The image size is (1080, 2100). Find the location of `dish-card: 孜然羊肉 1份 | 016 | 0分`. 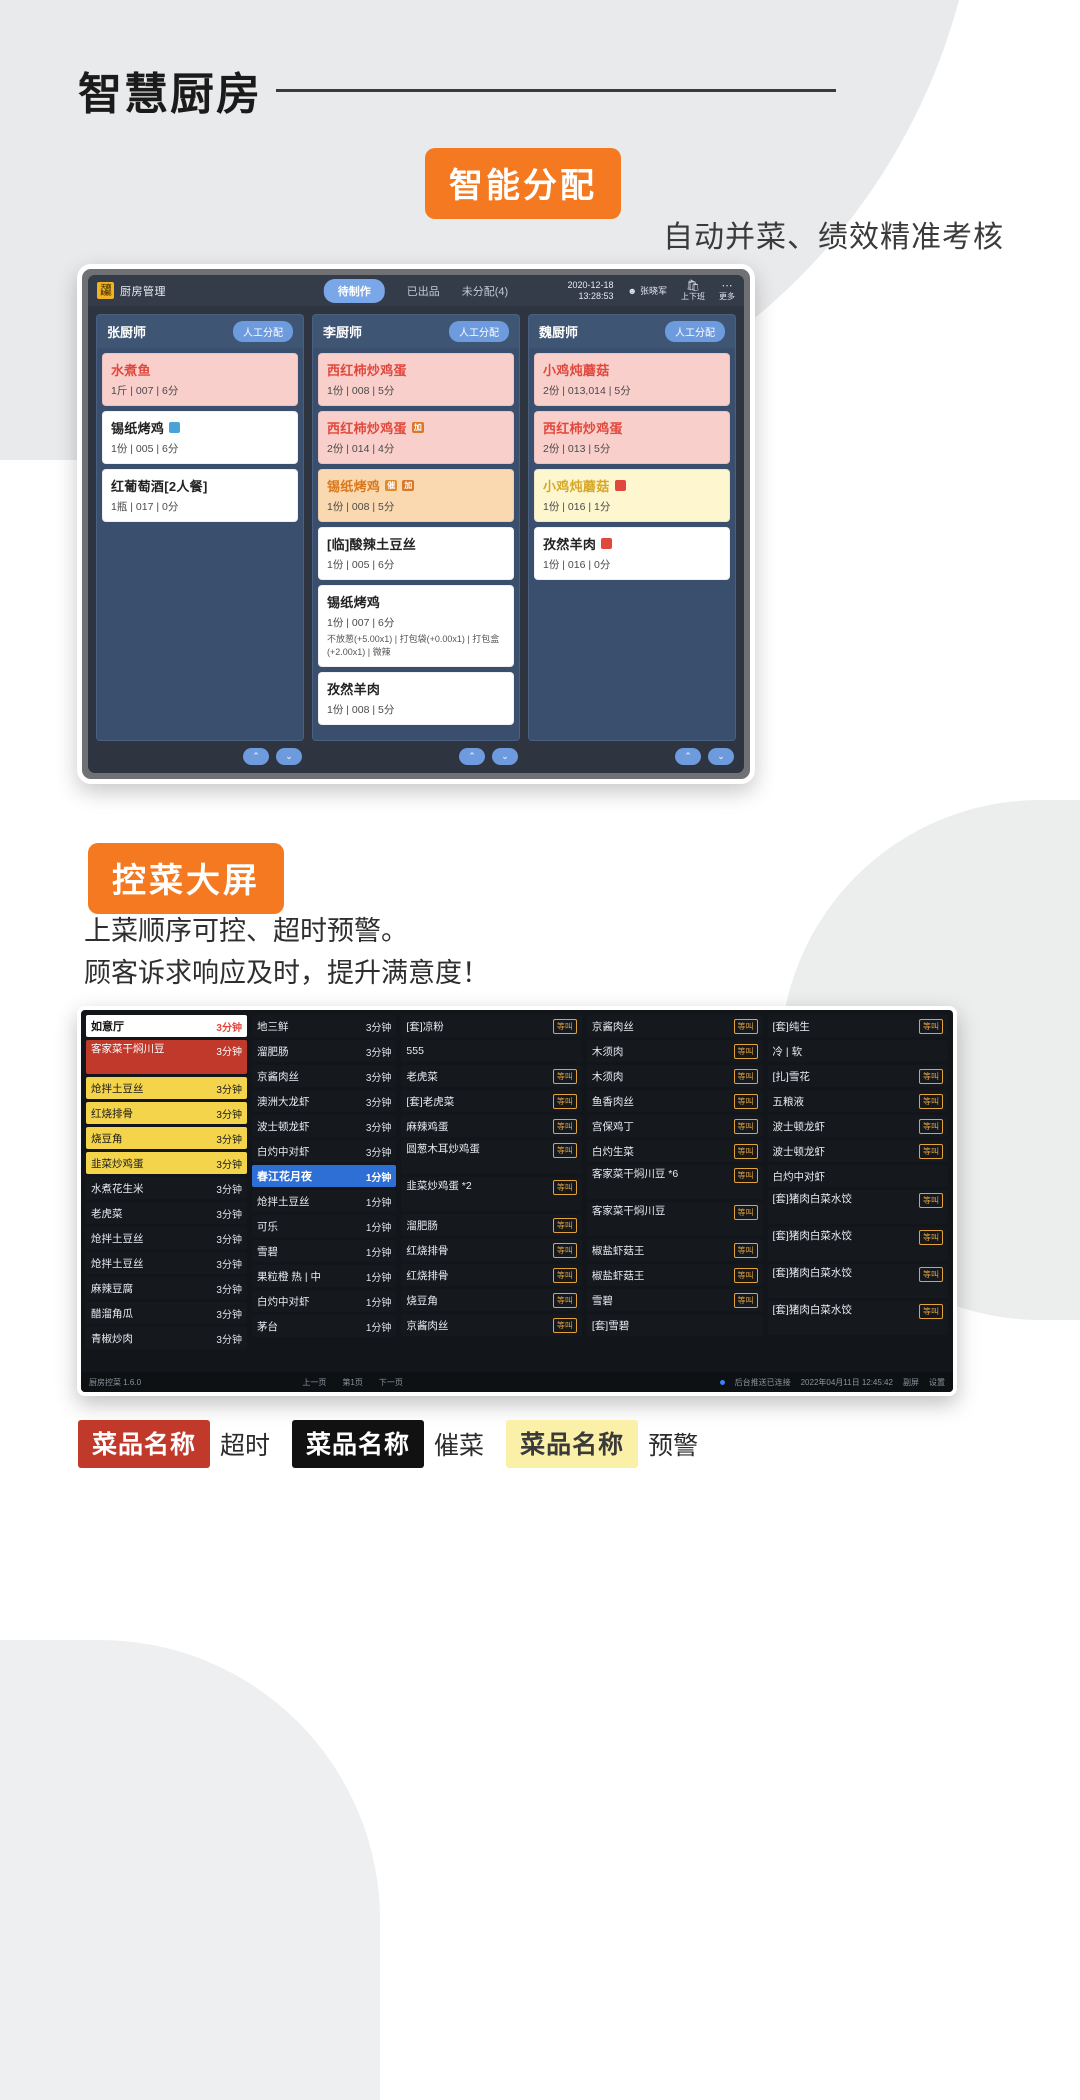

dish-card: 孜然羊肉 1份 | 016 | 0分 is located at coordinates (632, 553).